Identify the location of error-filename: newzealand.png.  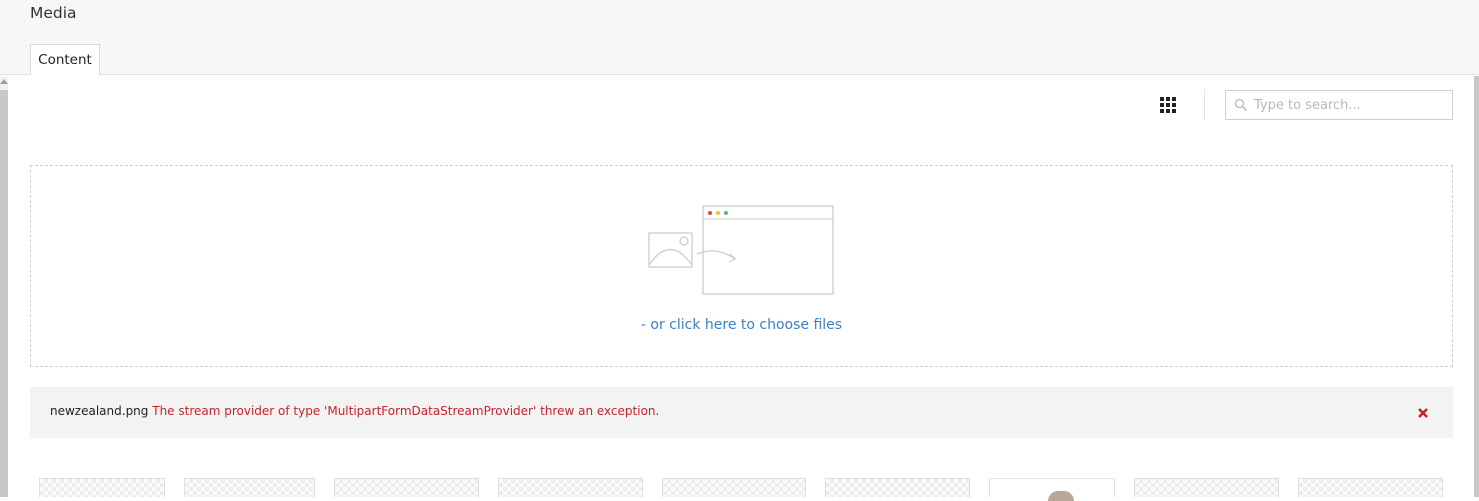
(99, 411).